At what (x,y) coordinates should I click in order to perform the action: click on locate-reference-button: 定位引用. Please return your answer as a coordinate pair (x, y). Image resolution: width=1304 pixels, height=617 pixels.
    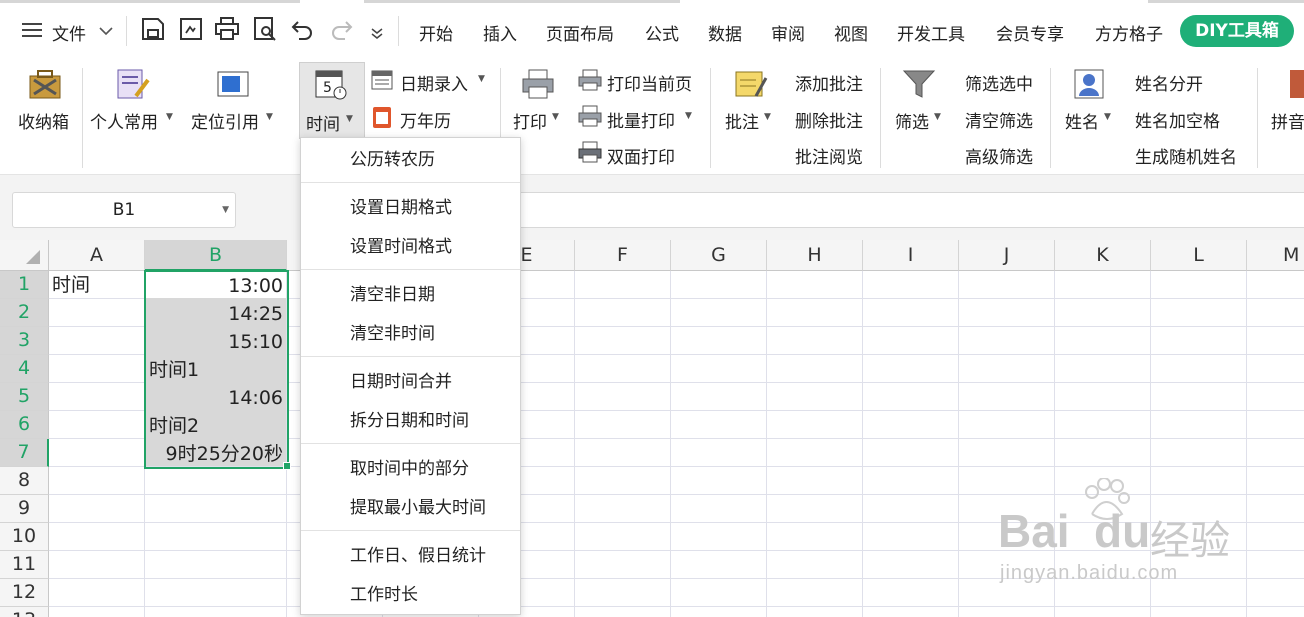
    Looking at the image, I should click on (225, 120).